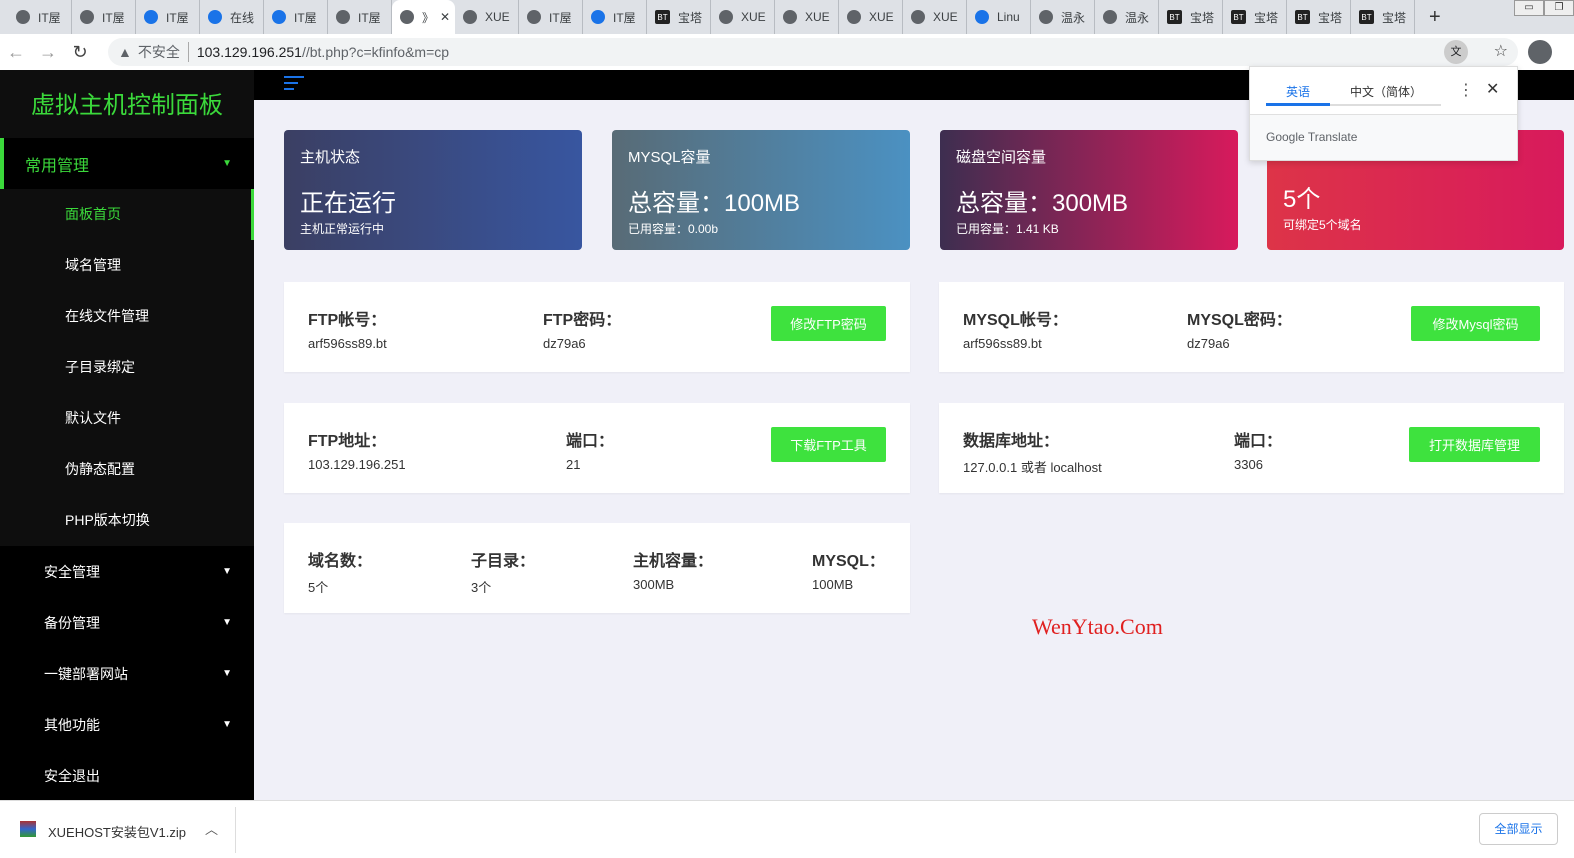 Image resolution: width=1574 pixels, height=858 pixels. What do you see at coordinates (673, 569) in the screenshot?
I see `summary-item: 主机容量： 300MB` at bounding box center [673, 569].